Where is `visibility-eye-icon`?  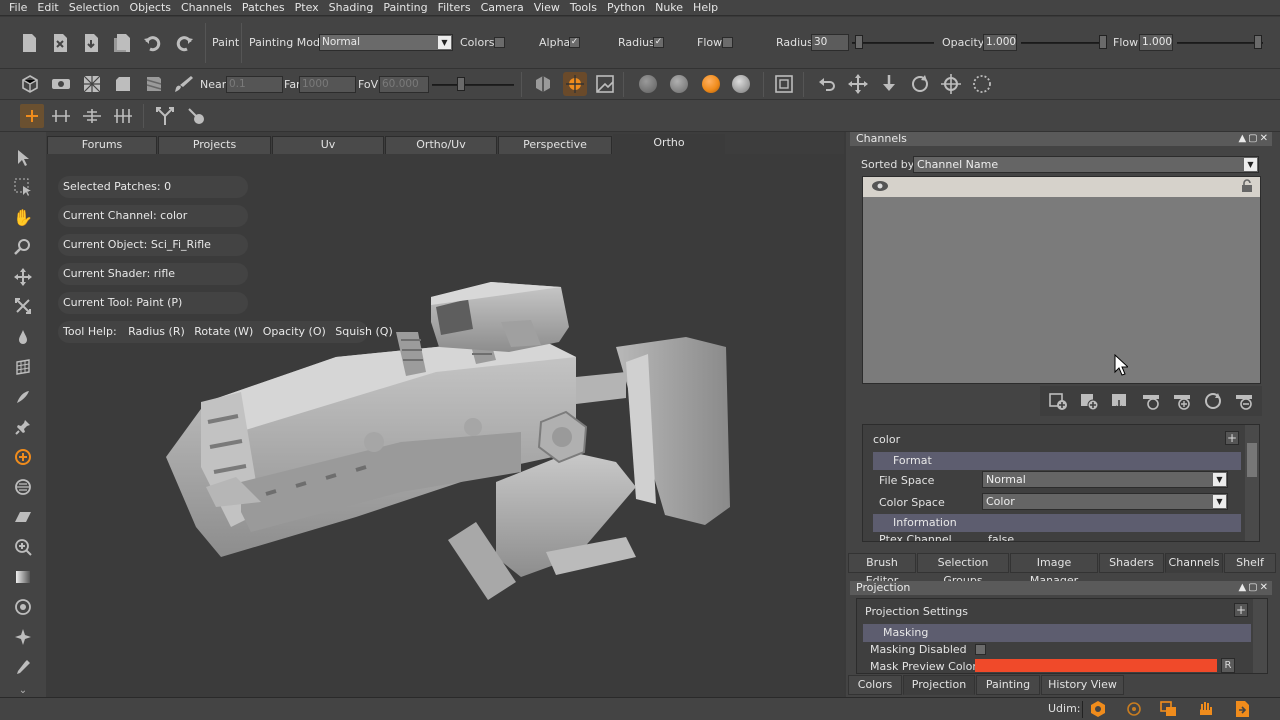 visibility-eye-icon is located at coordinates (880, 187).